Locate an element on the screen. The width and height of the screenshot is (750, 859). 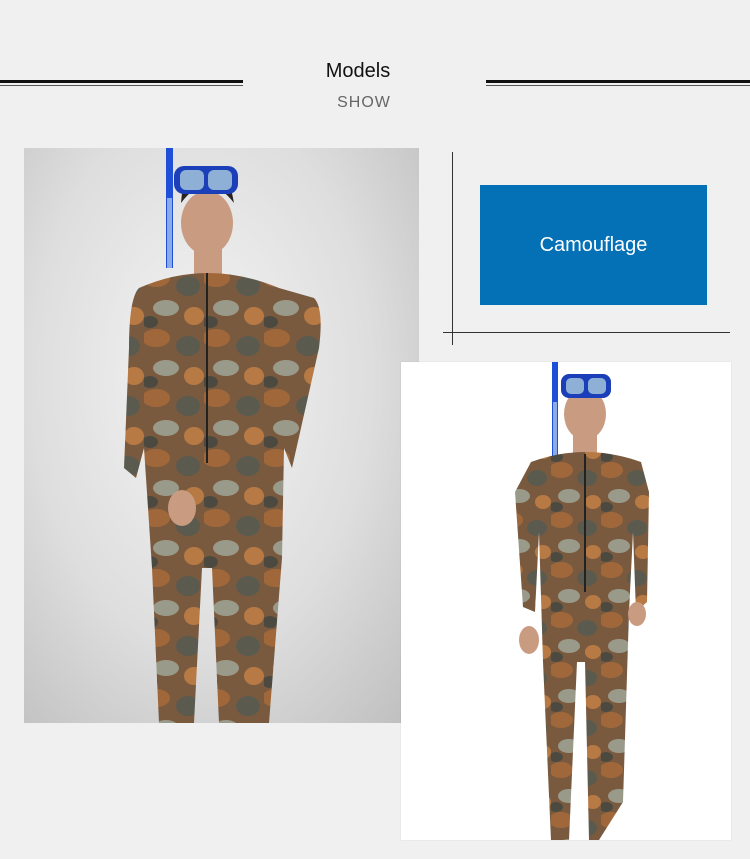
color-label-box: Camouflage is located at coordinates (593, 245).